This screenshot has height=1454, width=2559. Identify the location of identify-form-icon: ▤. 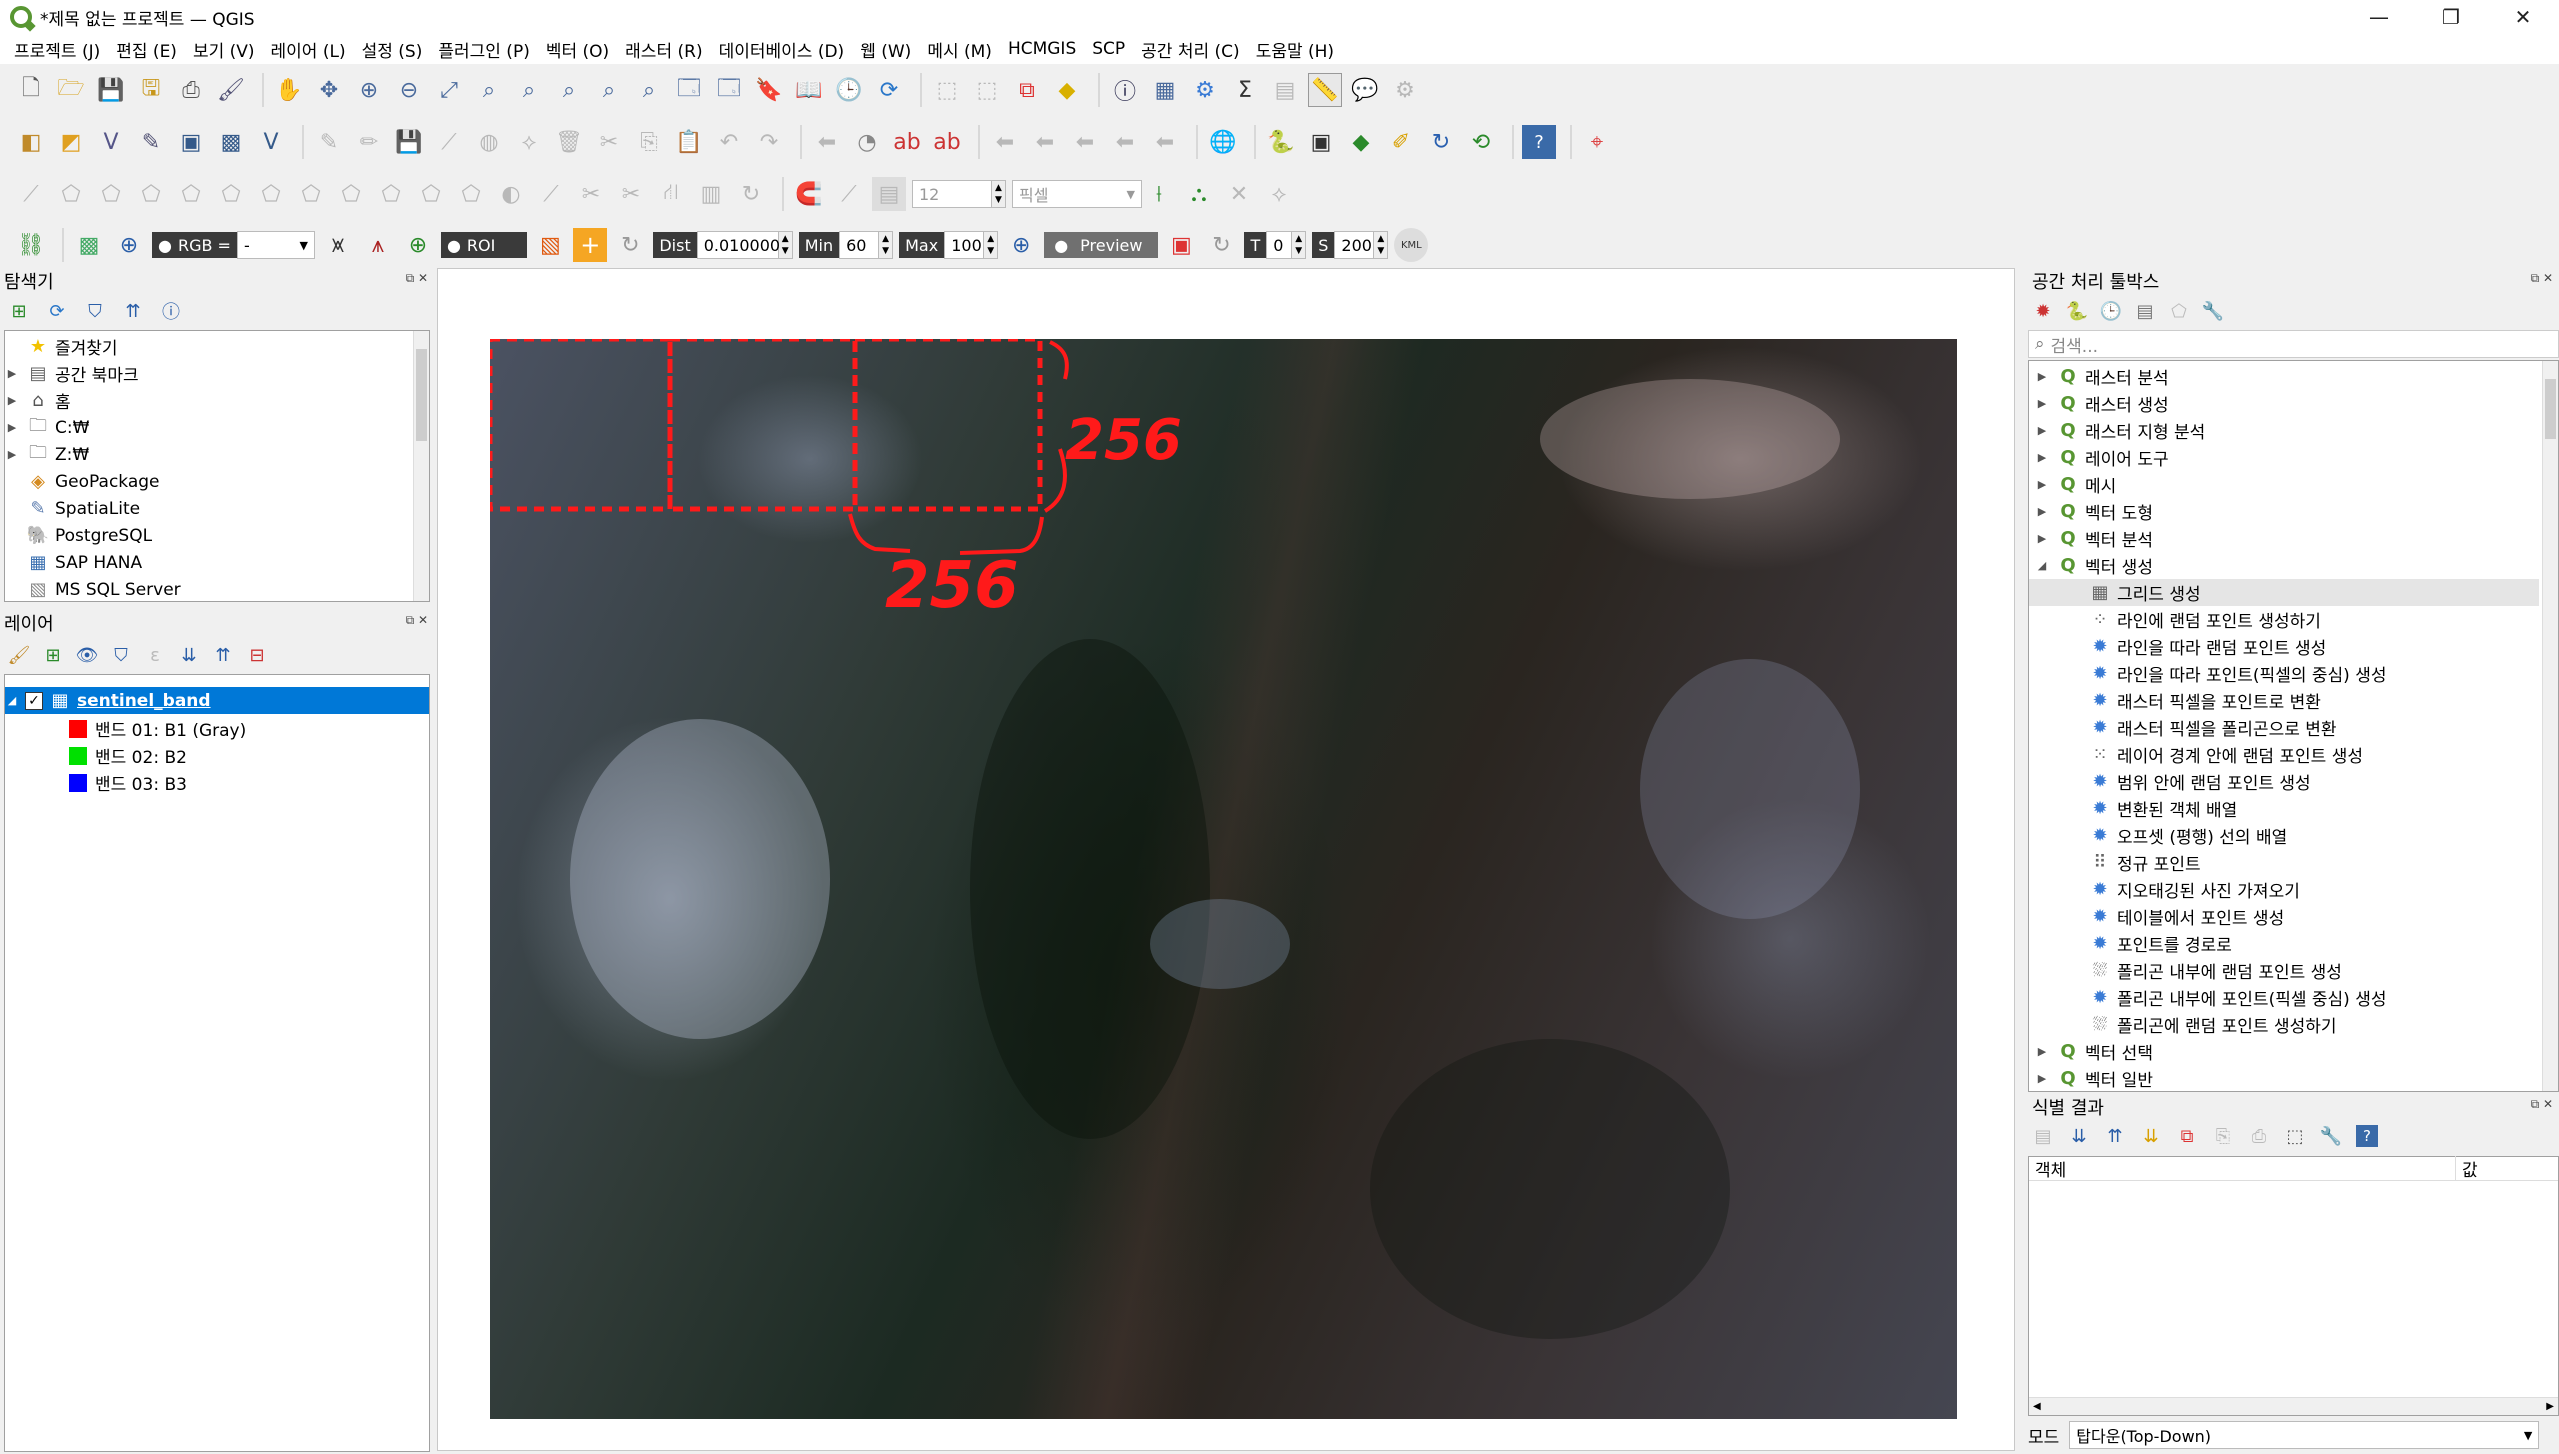
(2043, 1136).